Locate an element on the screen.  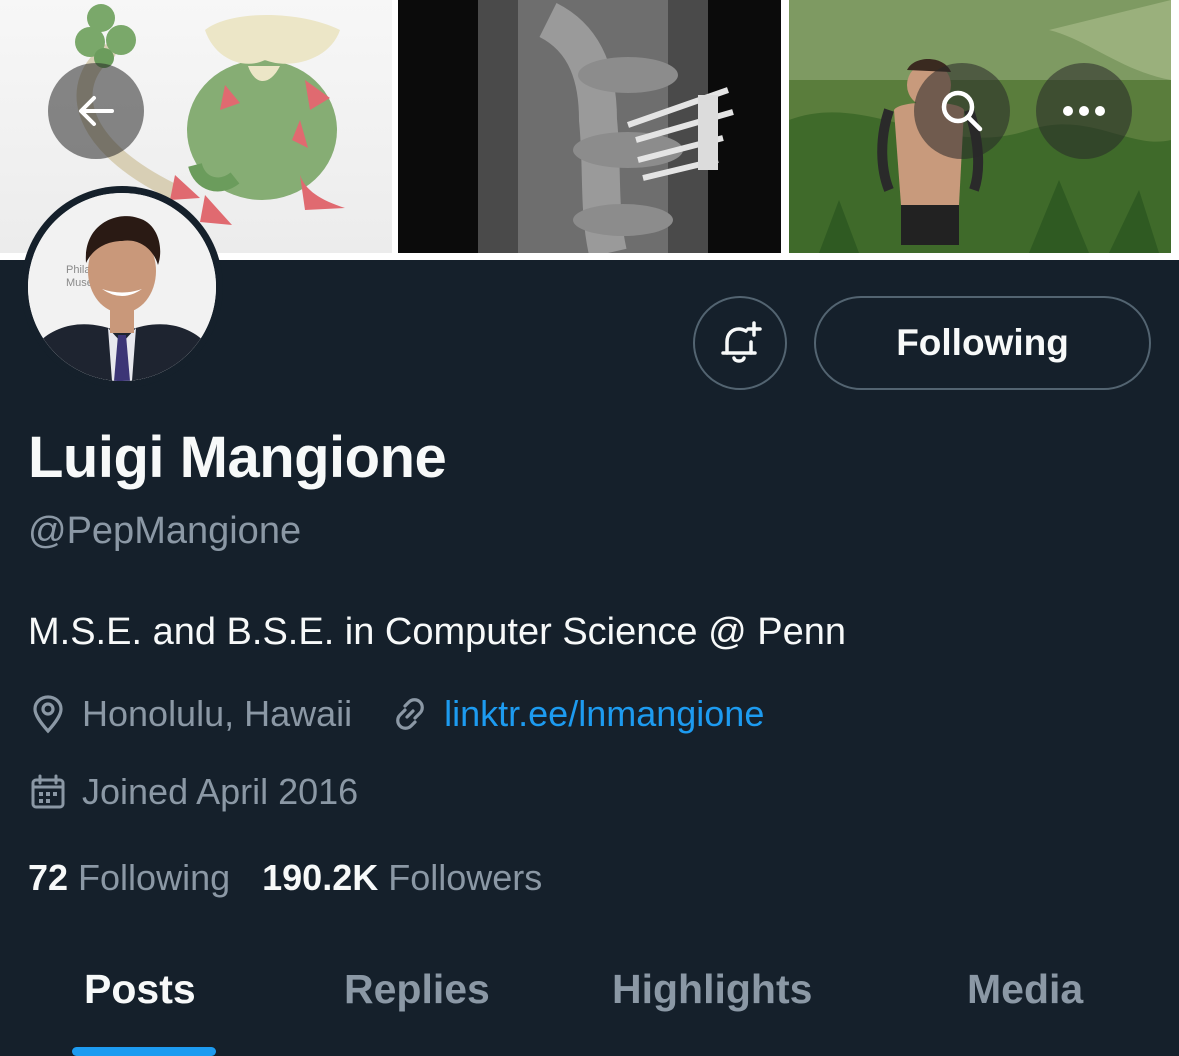
search-icon is located at coordinates (962, 111).